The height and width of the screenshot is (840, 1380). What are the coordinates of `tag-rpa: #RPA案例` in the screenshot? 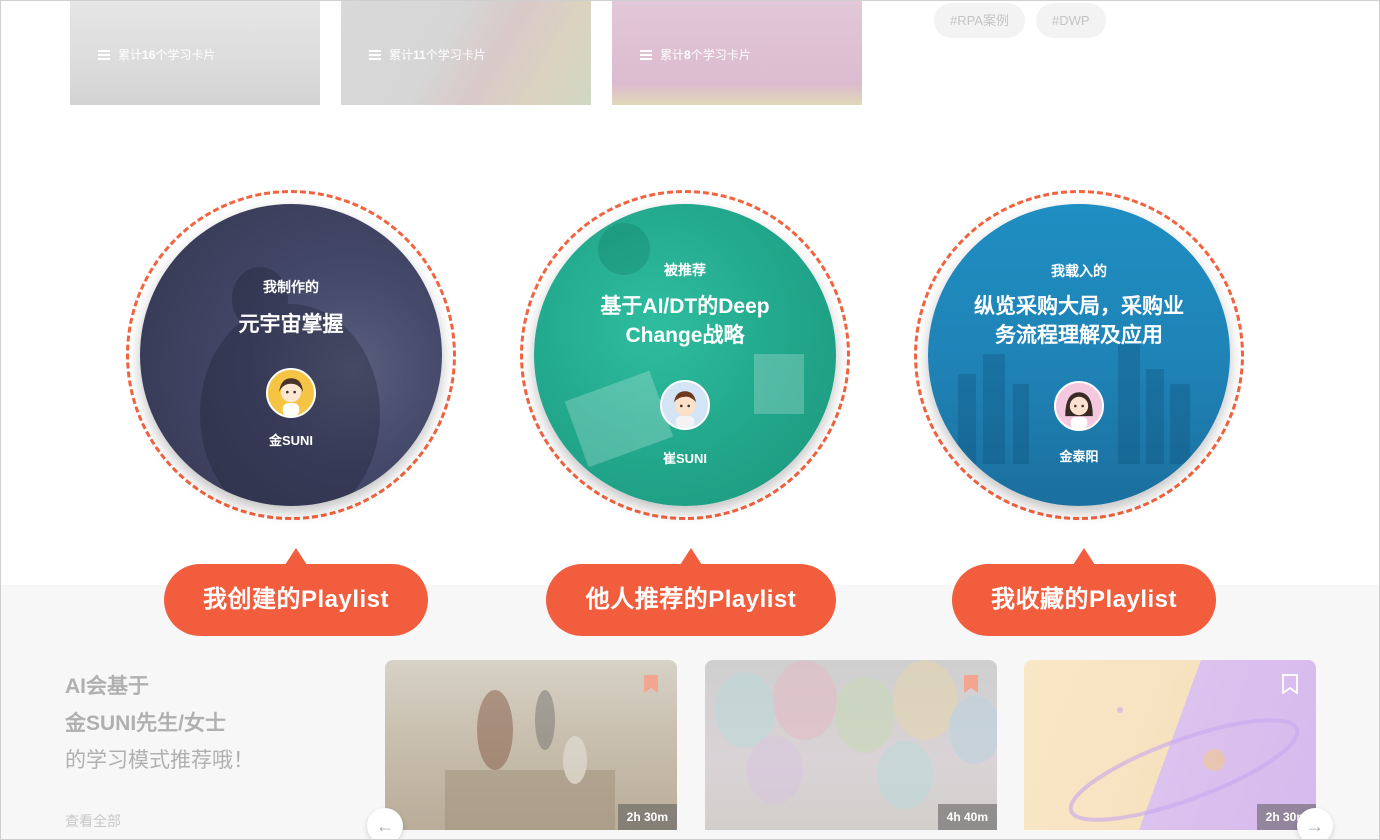 It's located at (979, 20).